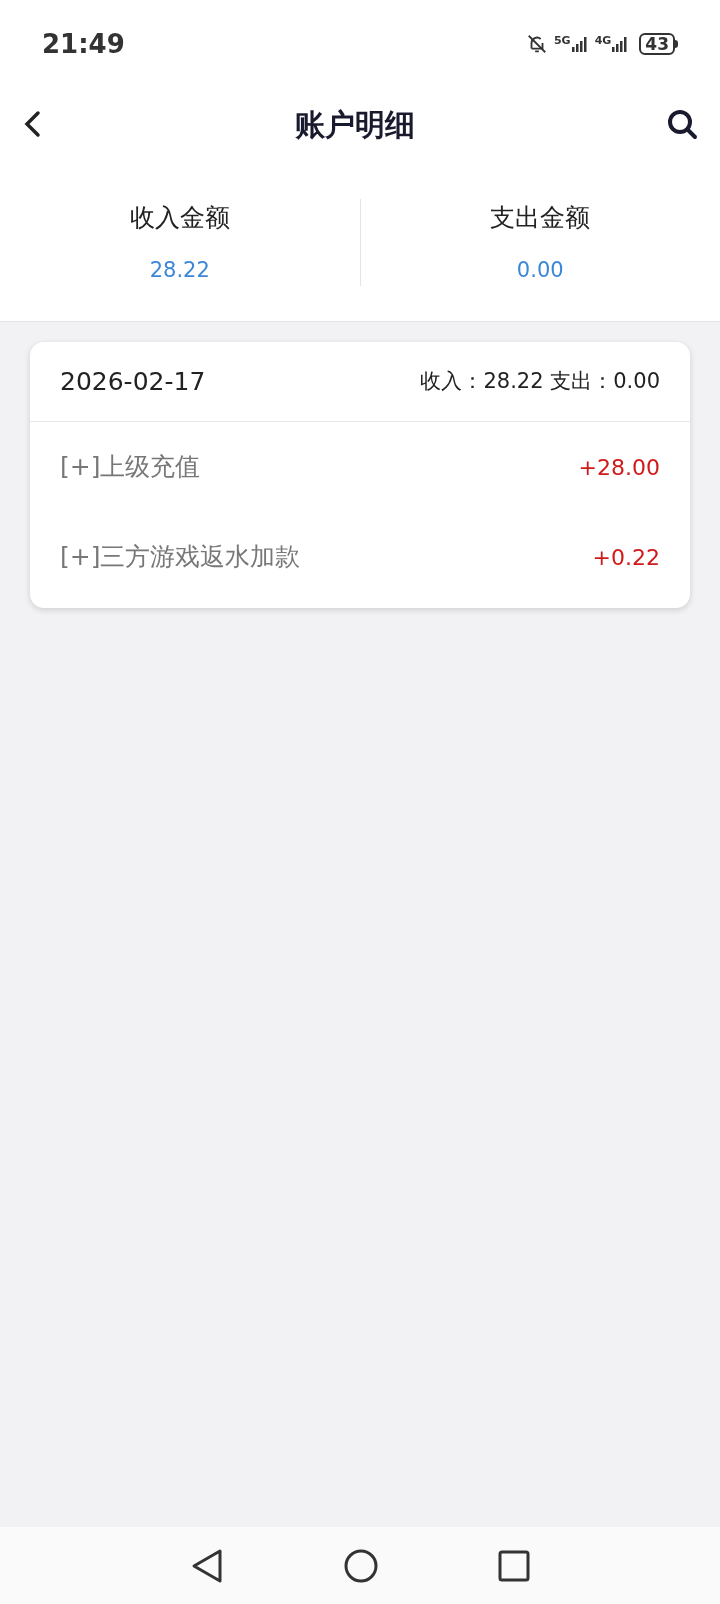  What do you see at coordinates (626, 557) in the screenshot?
I see `entry-amount: +0.22` at bounding box center [626, 557].